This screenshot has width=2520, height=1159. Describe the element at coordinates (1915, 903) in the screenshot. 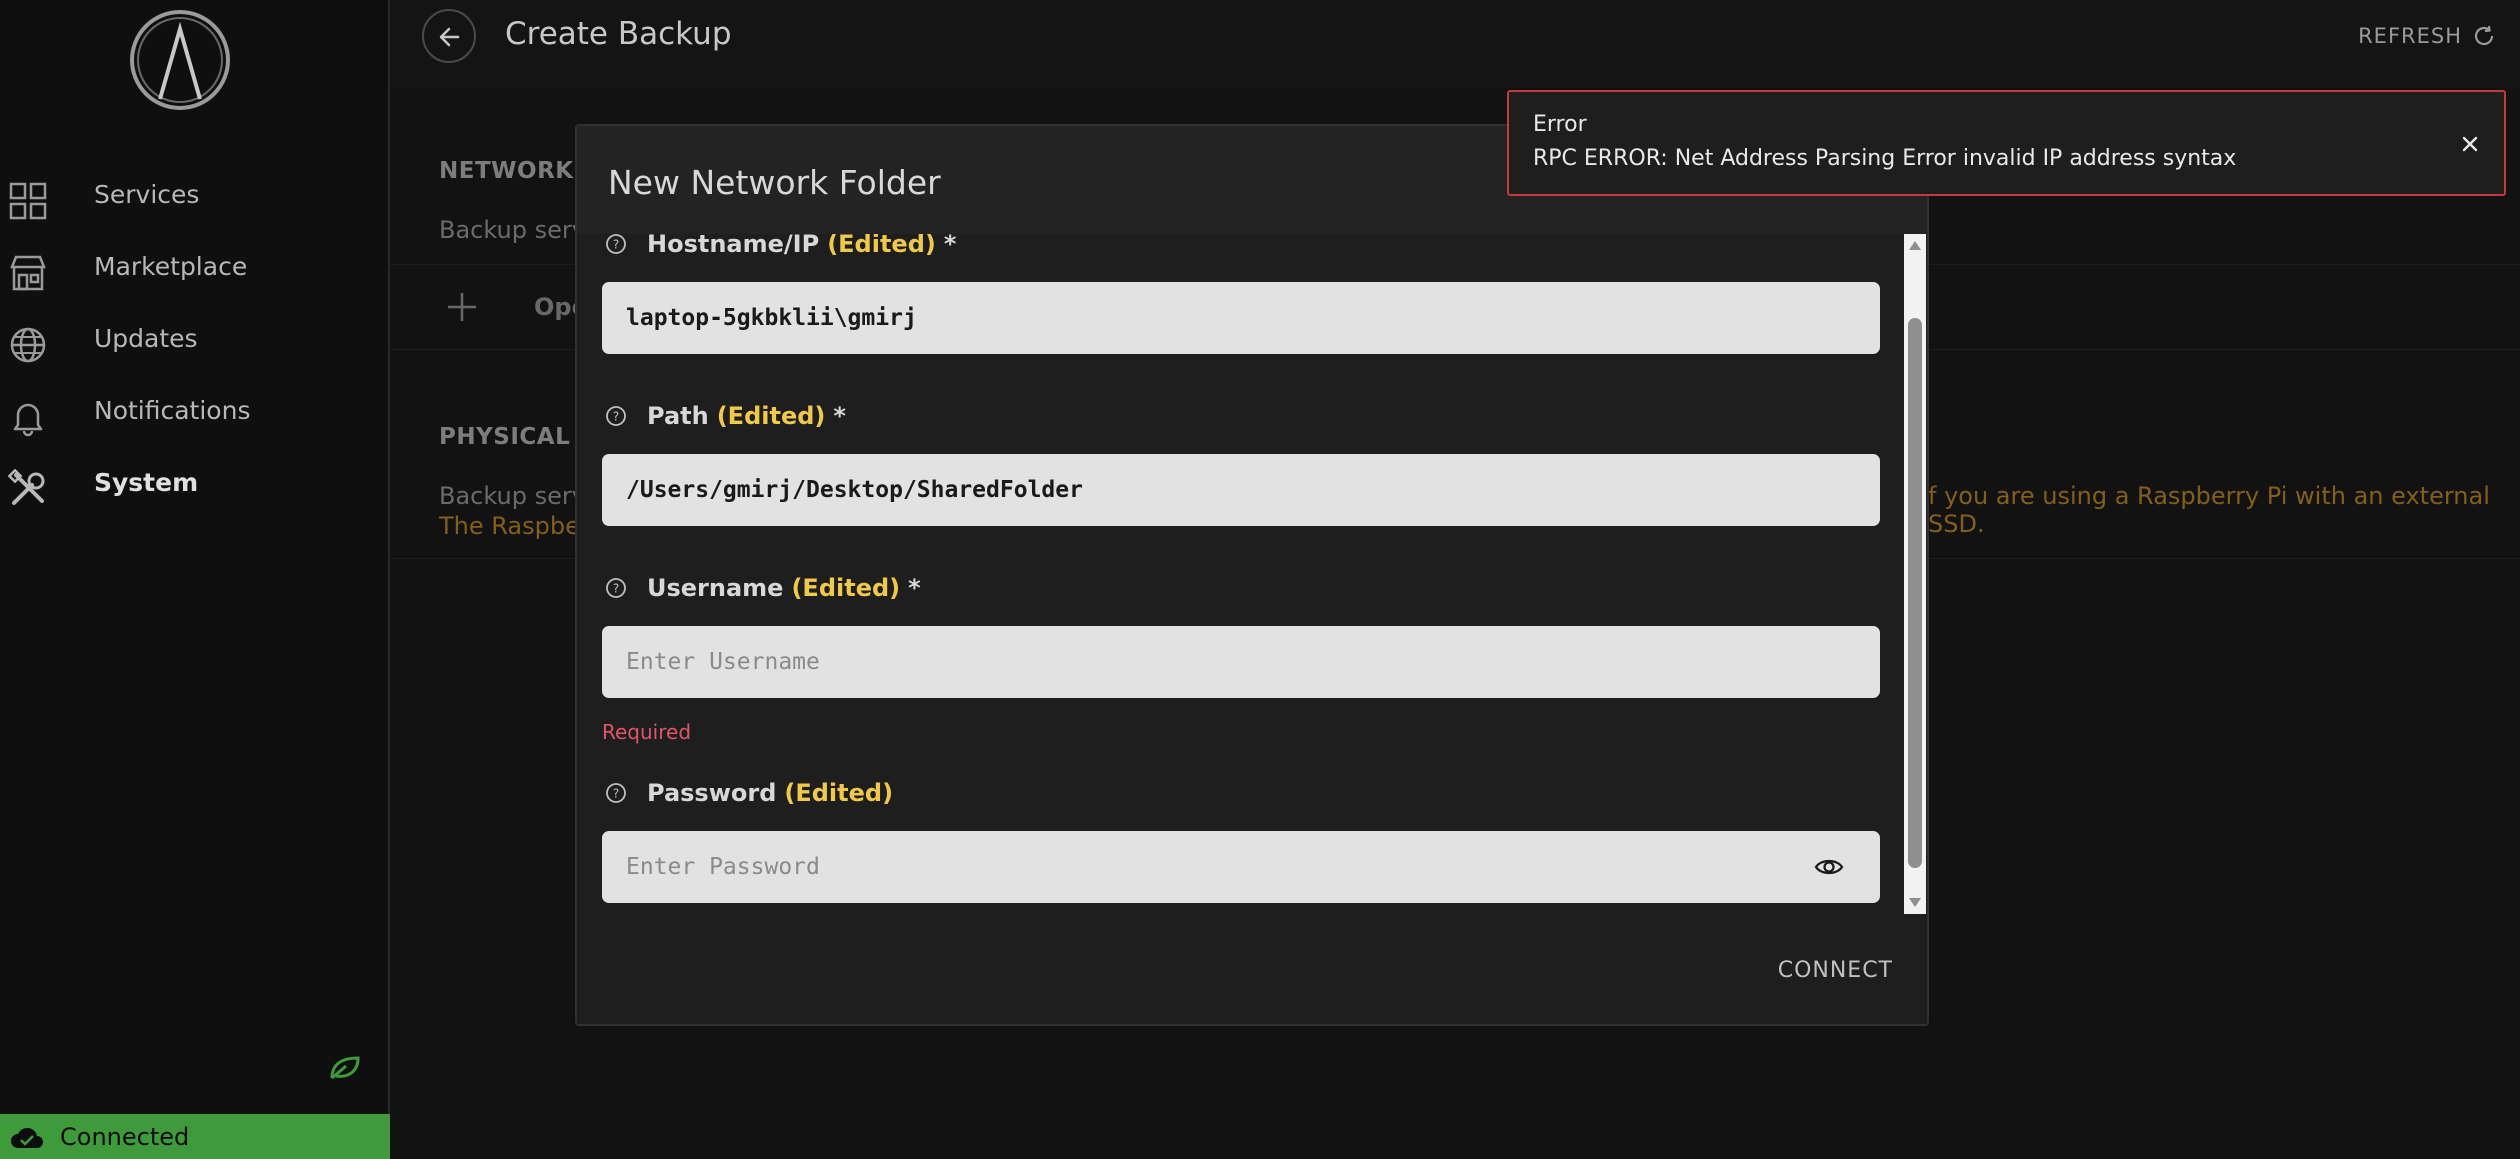

I see `scroll-down-arrow-icon` at that location.